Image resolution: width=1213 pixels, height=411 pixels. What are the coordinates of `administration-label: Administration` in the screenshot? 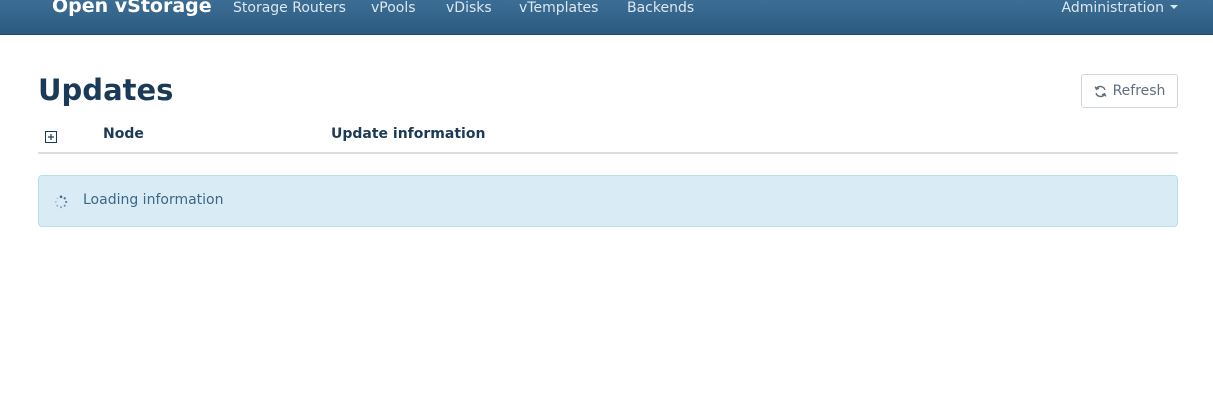 It's located at (1112, 8).